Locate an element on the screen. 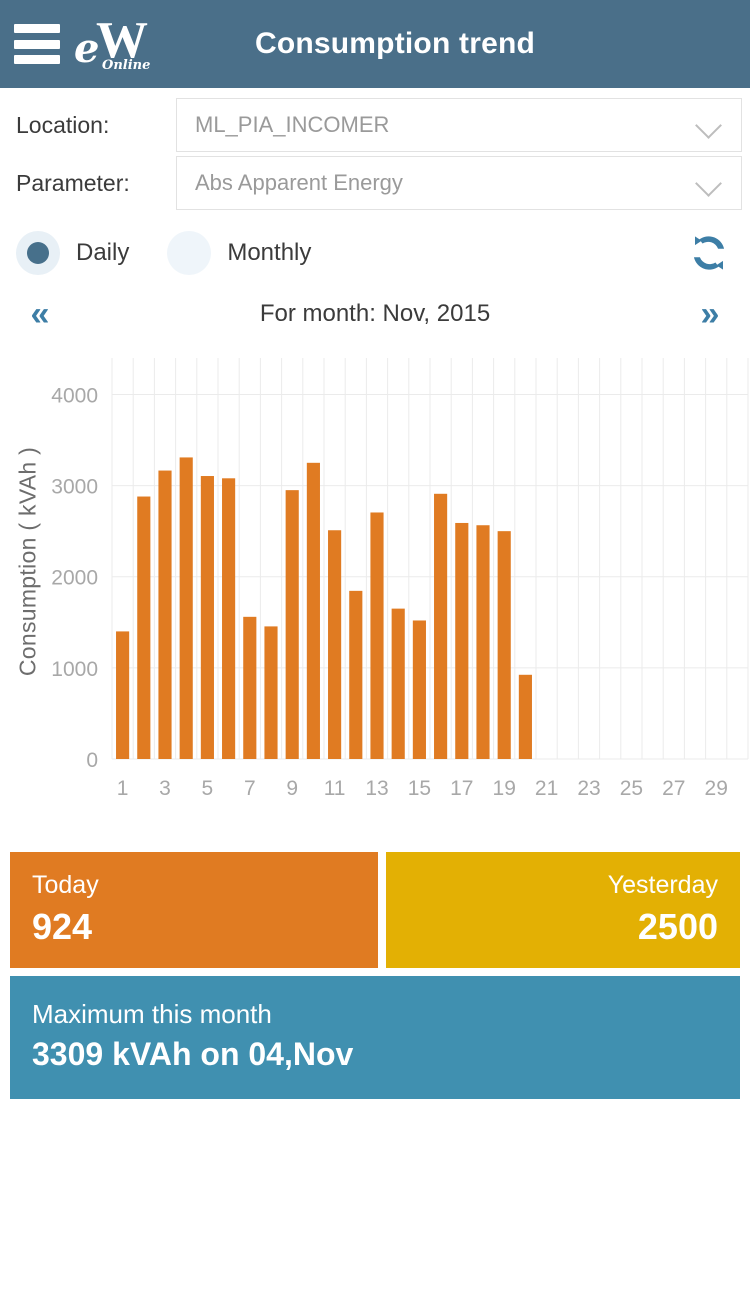 The height and width of the screenshot is (1295, 750). card-yesterday-value: 2500 is located at coordinates (677, 927).